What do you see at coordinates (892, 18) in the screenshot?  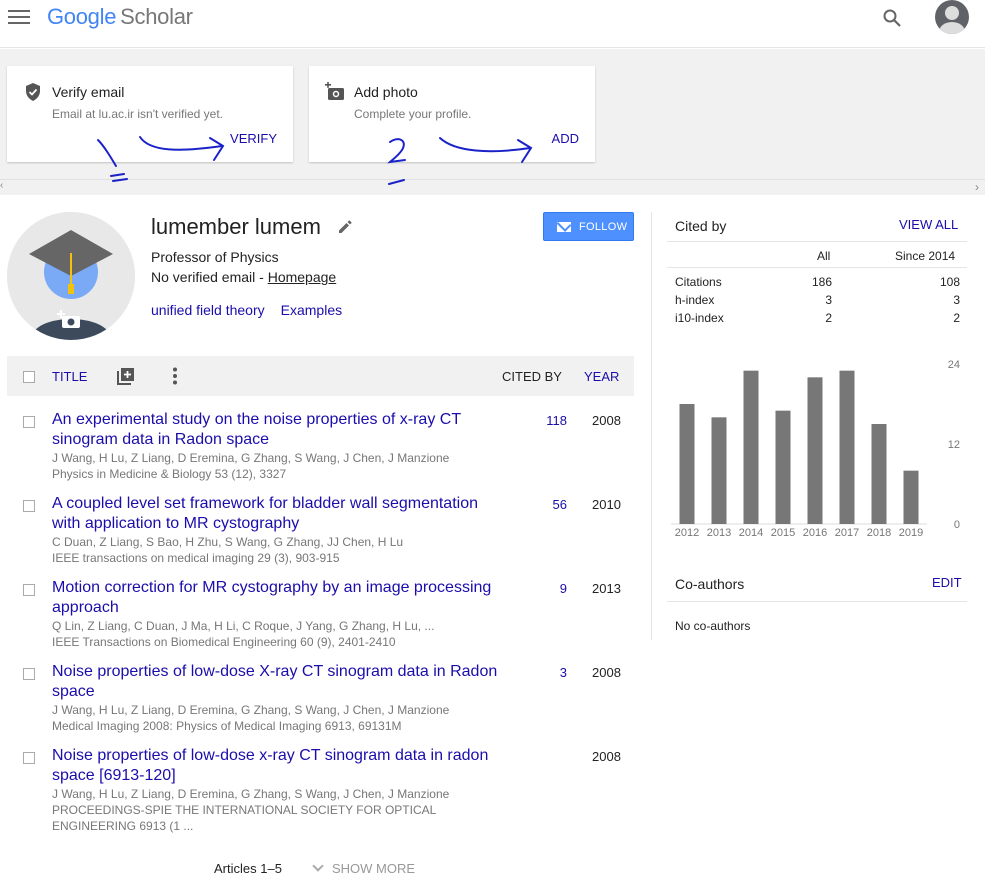 I see `search-icon` at bounding box center [892, 18].